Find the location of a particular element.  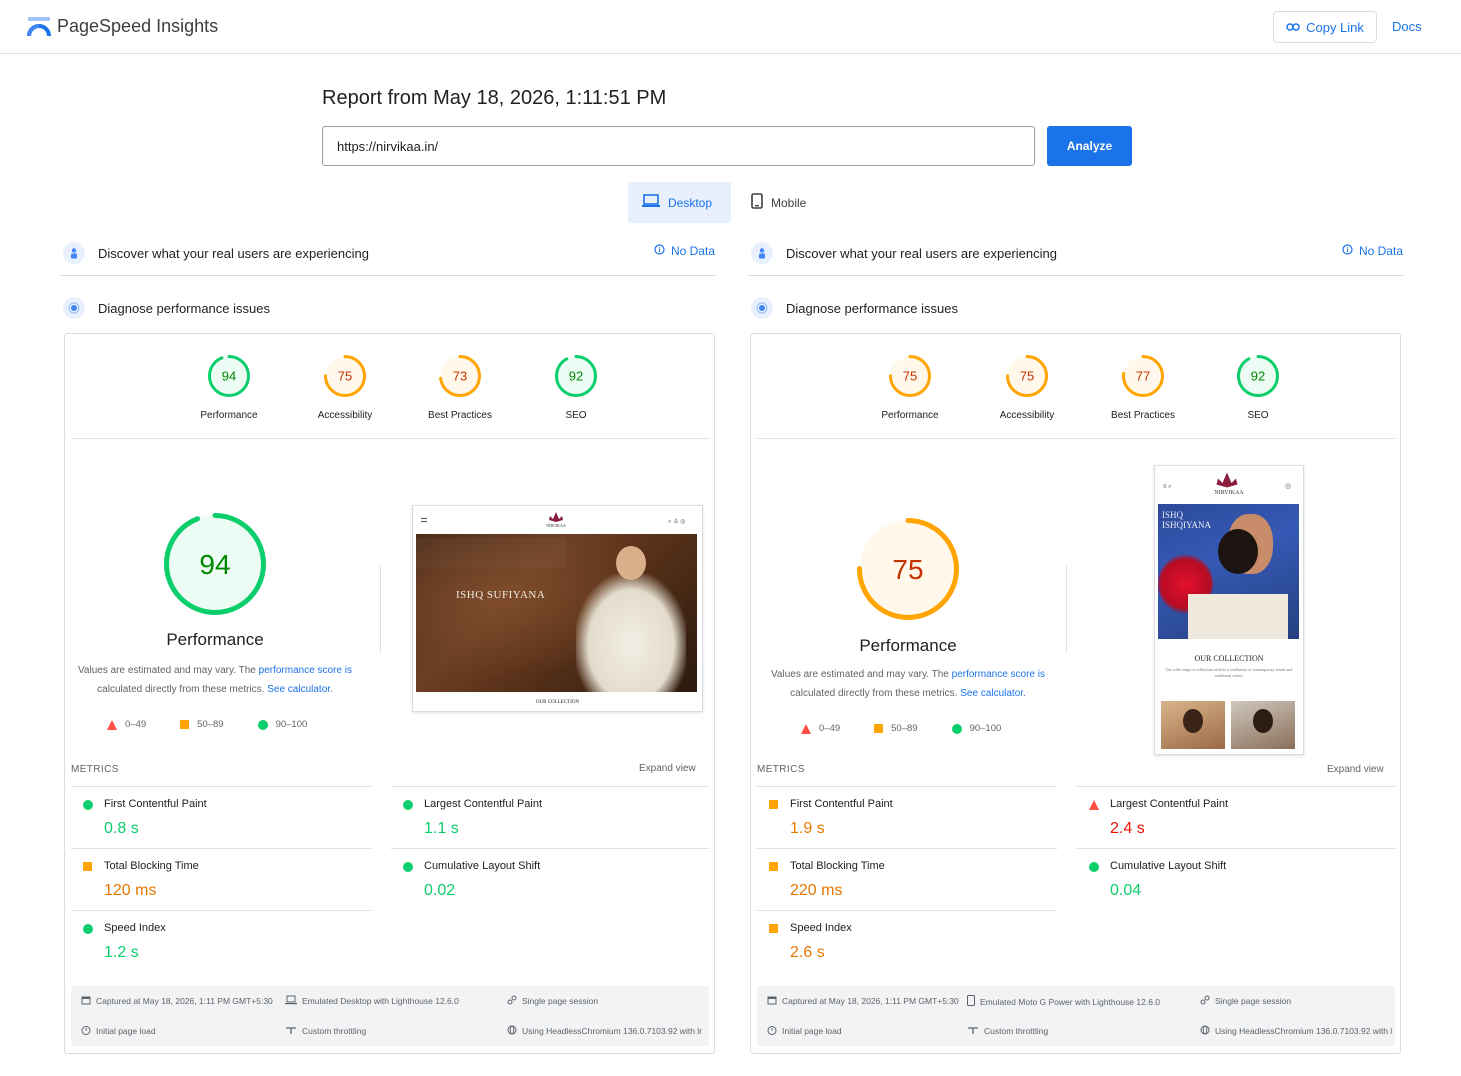

model-figure is located at coordinates (631, 633).